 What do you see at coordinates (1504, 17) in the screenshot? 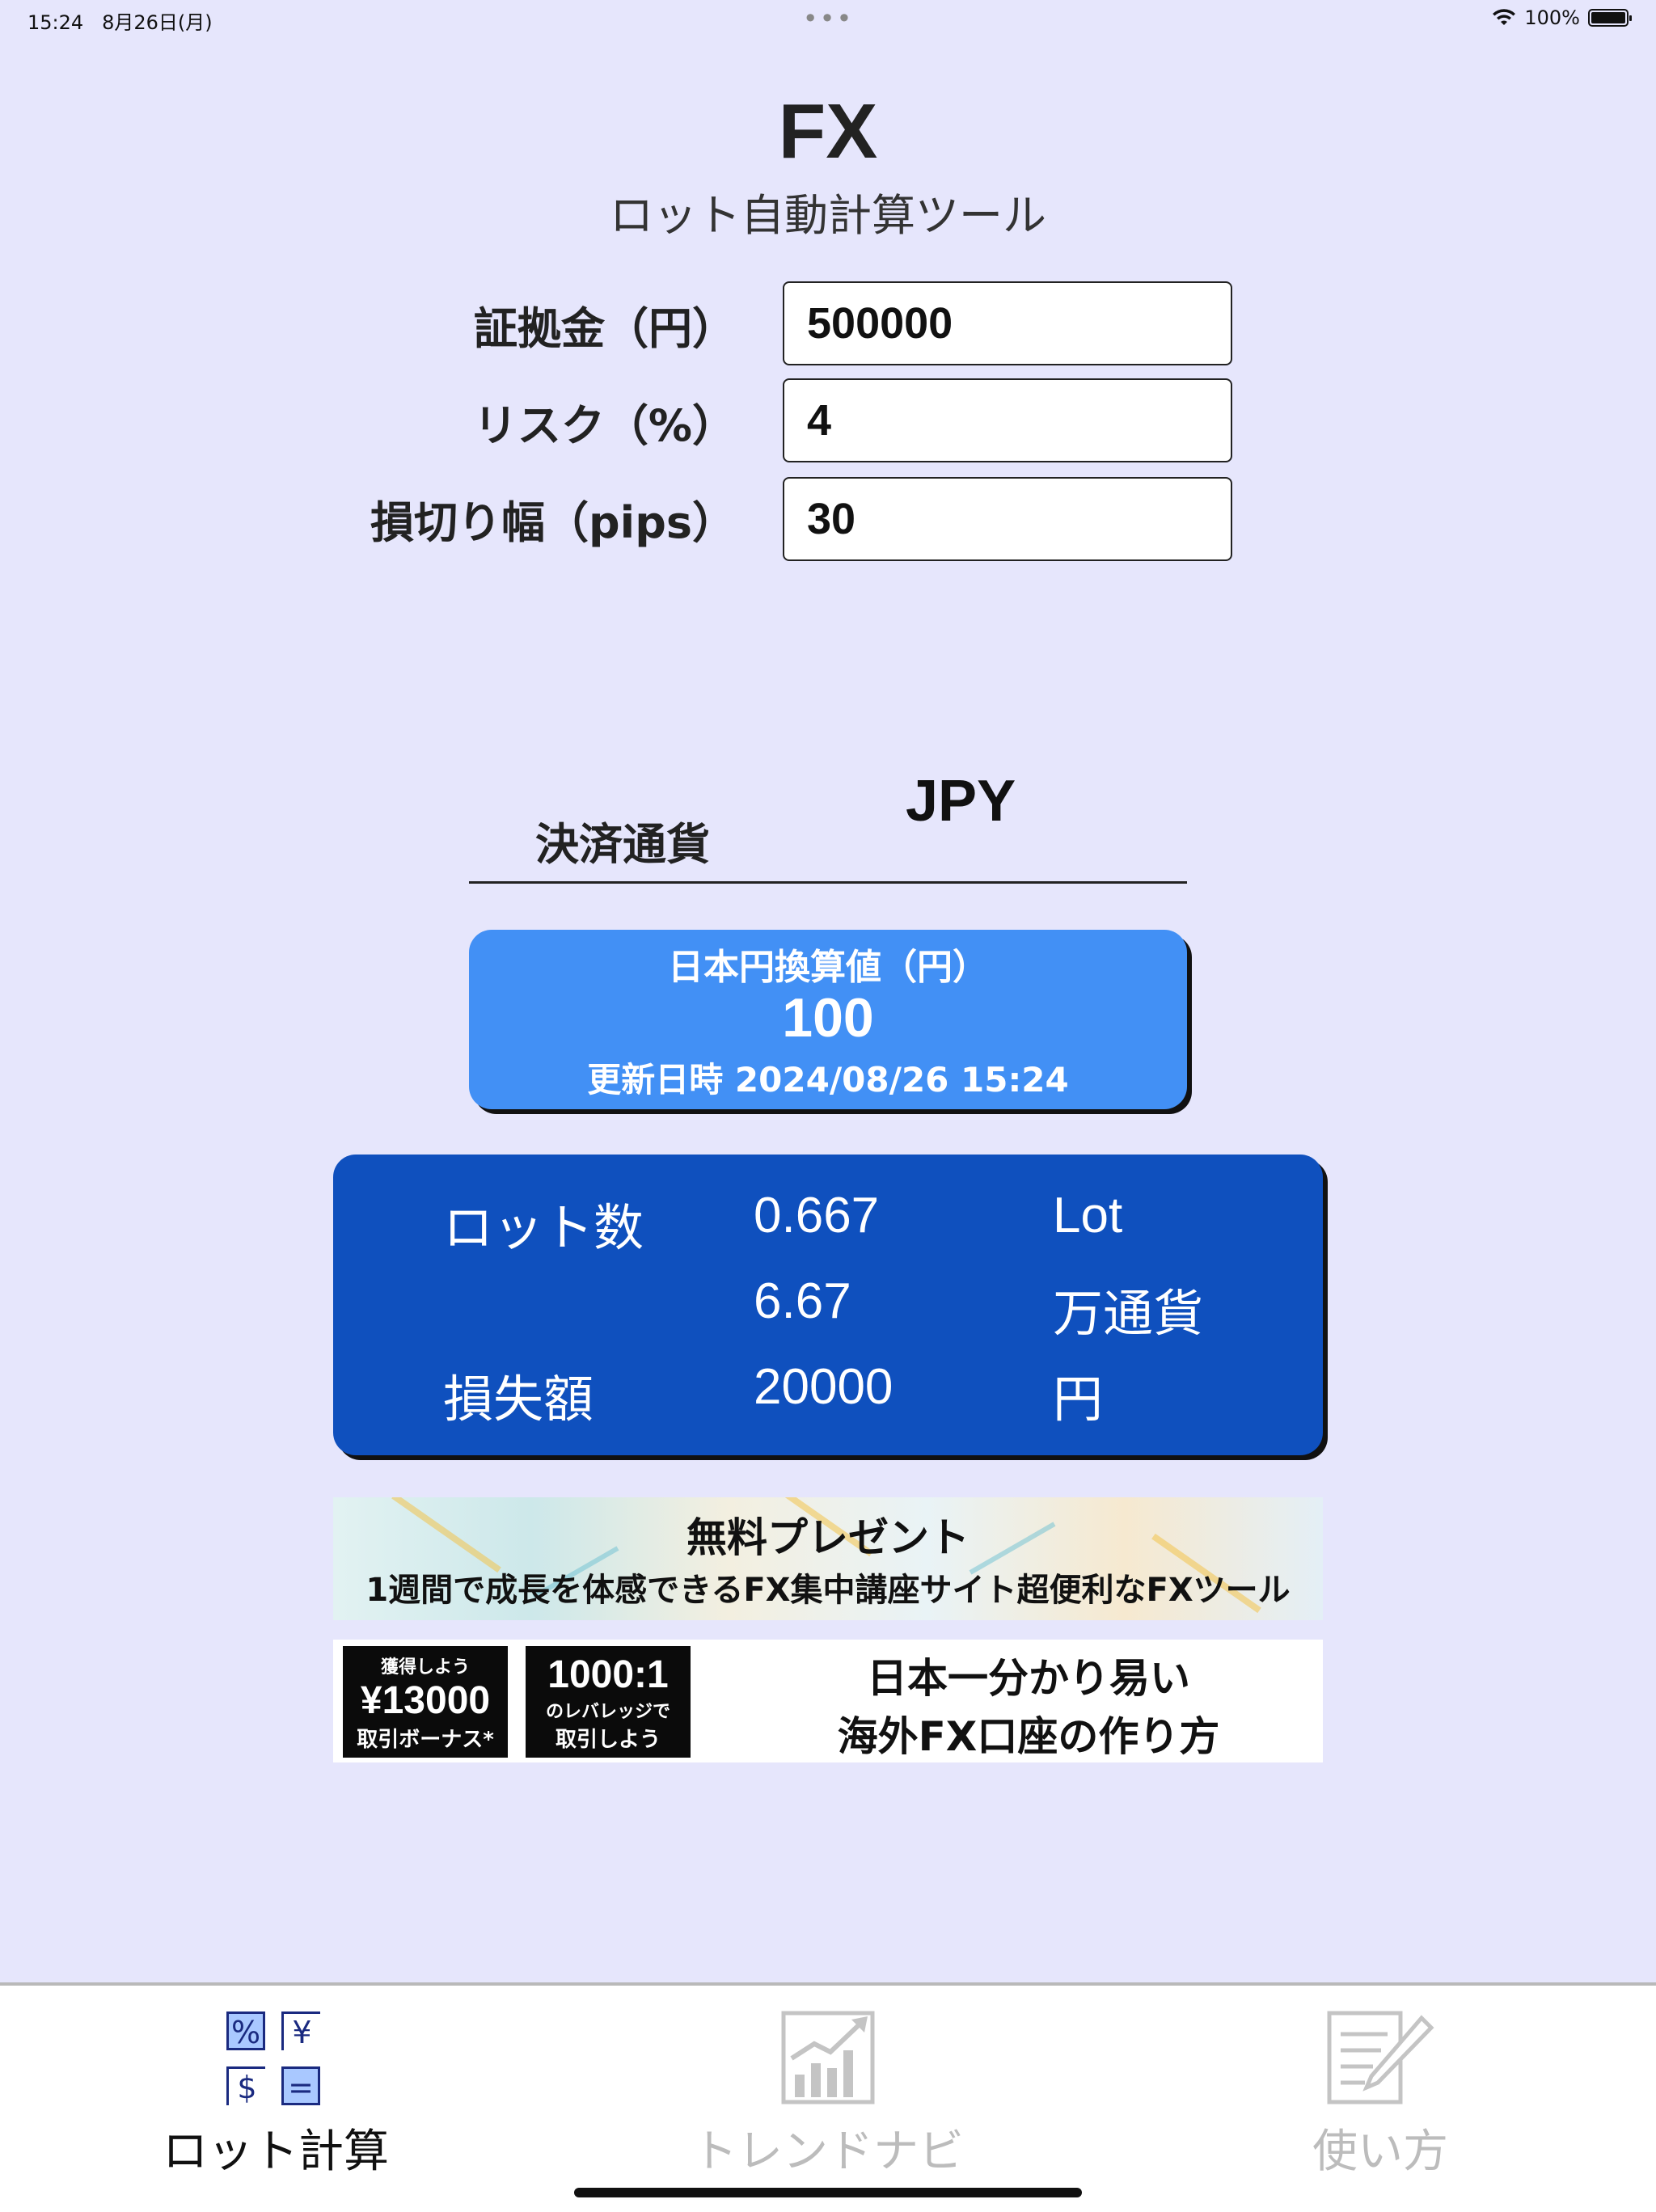
I see `wifi-icon` at bounding box center [1504, 17].